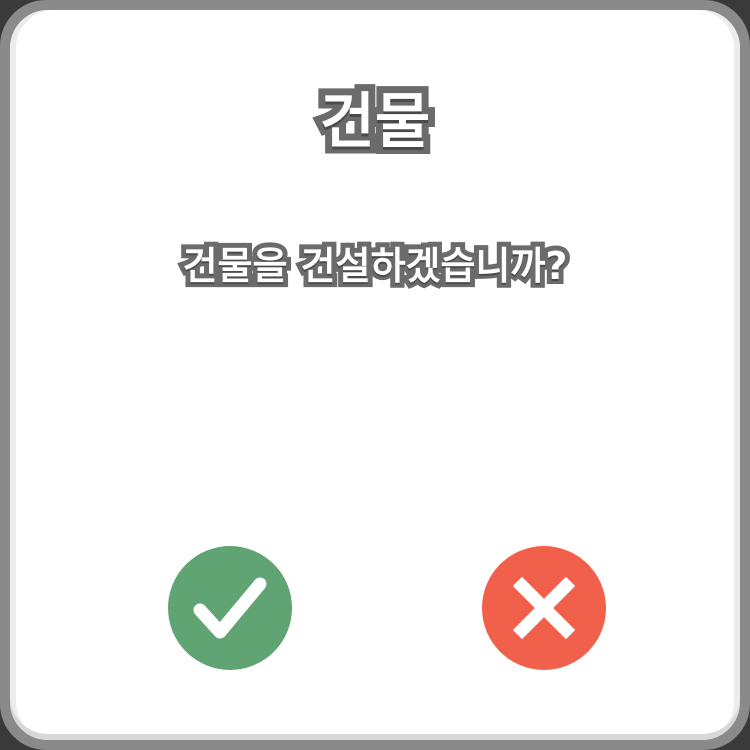  I want to click on checkmark-icon, so click(230, 608).